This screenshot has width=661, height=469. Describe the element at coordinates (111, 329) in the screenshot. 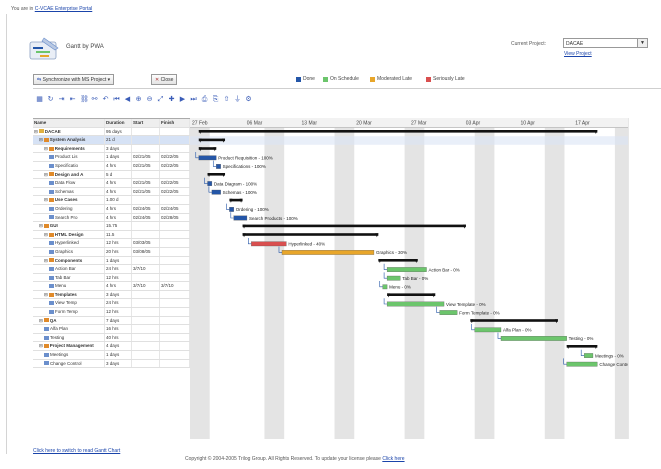

I see `table-row: Alfa Plan 16 hrs` at that location.